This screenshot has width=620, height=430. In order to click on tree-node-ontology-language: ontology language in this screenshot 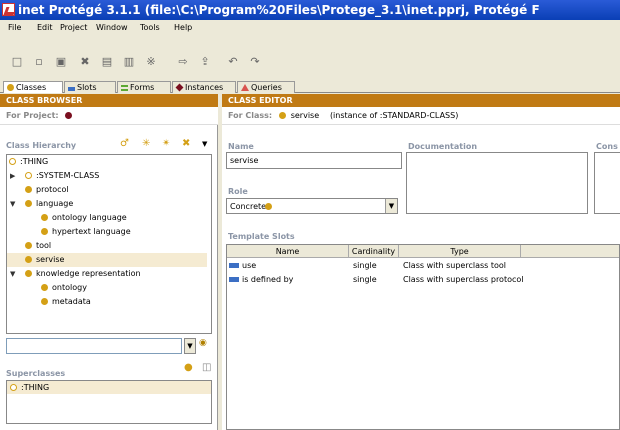, I will do `click(107, 218)`.